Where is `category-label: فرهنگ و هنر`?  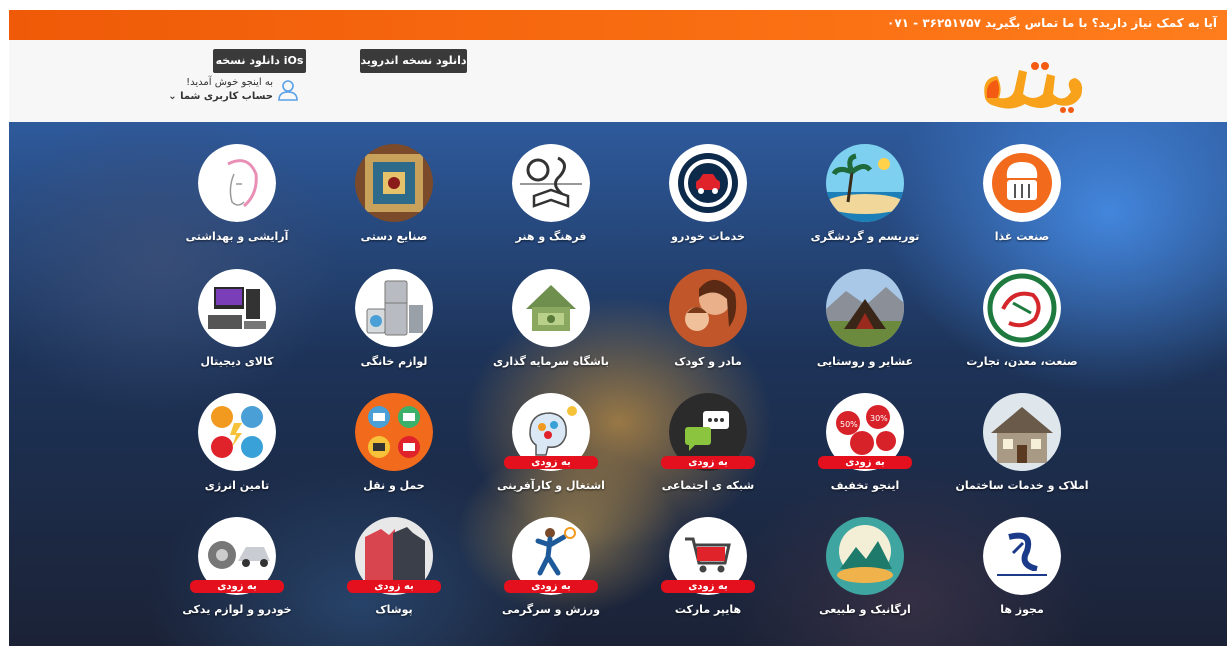
category-label: فرهنگ و هنر is located at coordinates (551, 236).